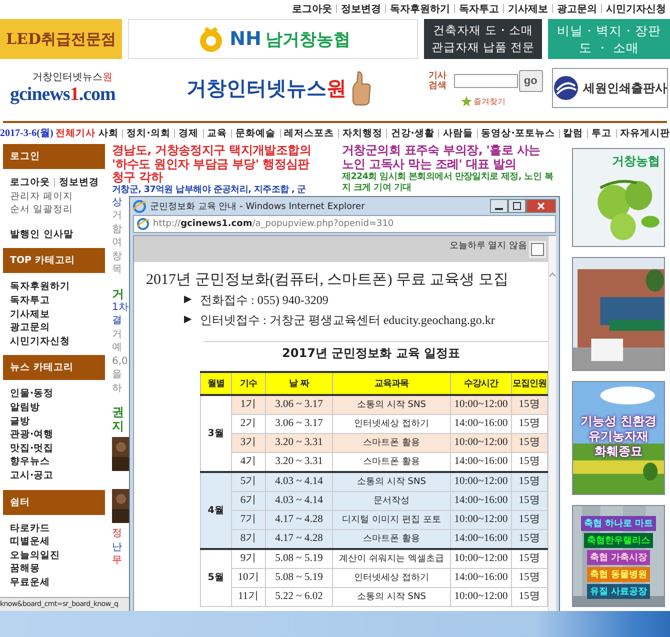 The height and width of the screenshot is (637, 670). I want to click on ad-text: 축협 가축시장, so click(618, 557).